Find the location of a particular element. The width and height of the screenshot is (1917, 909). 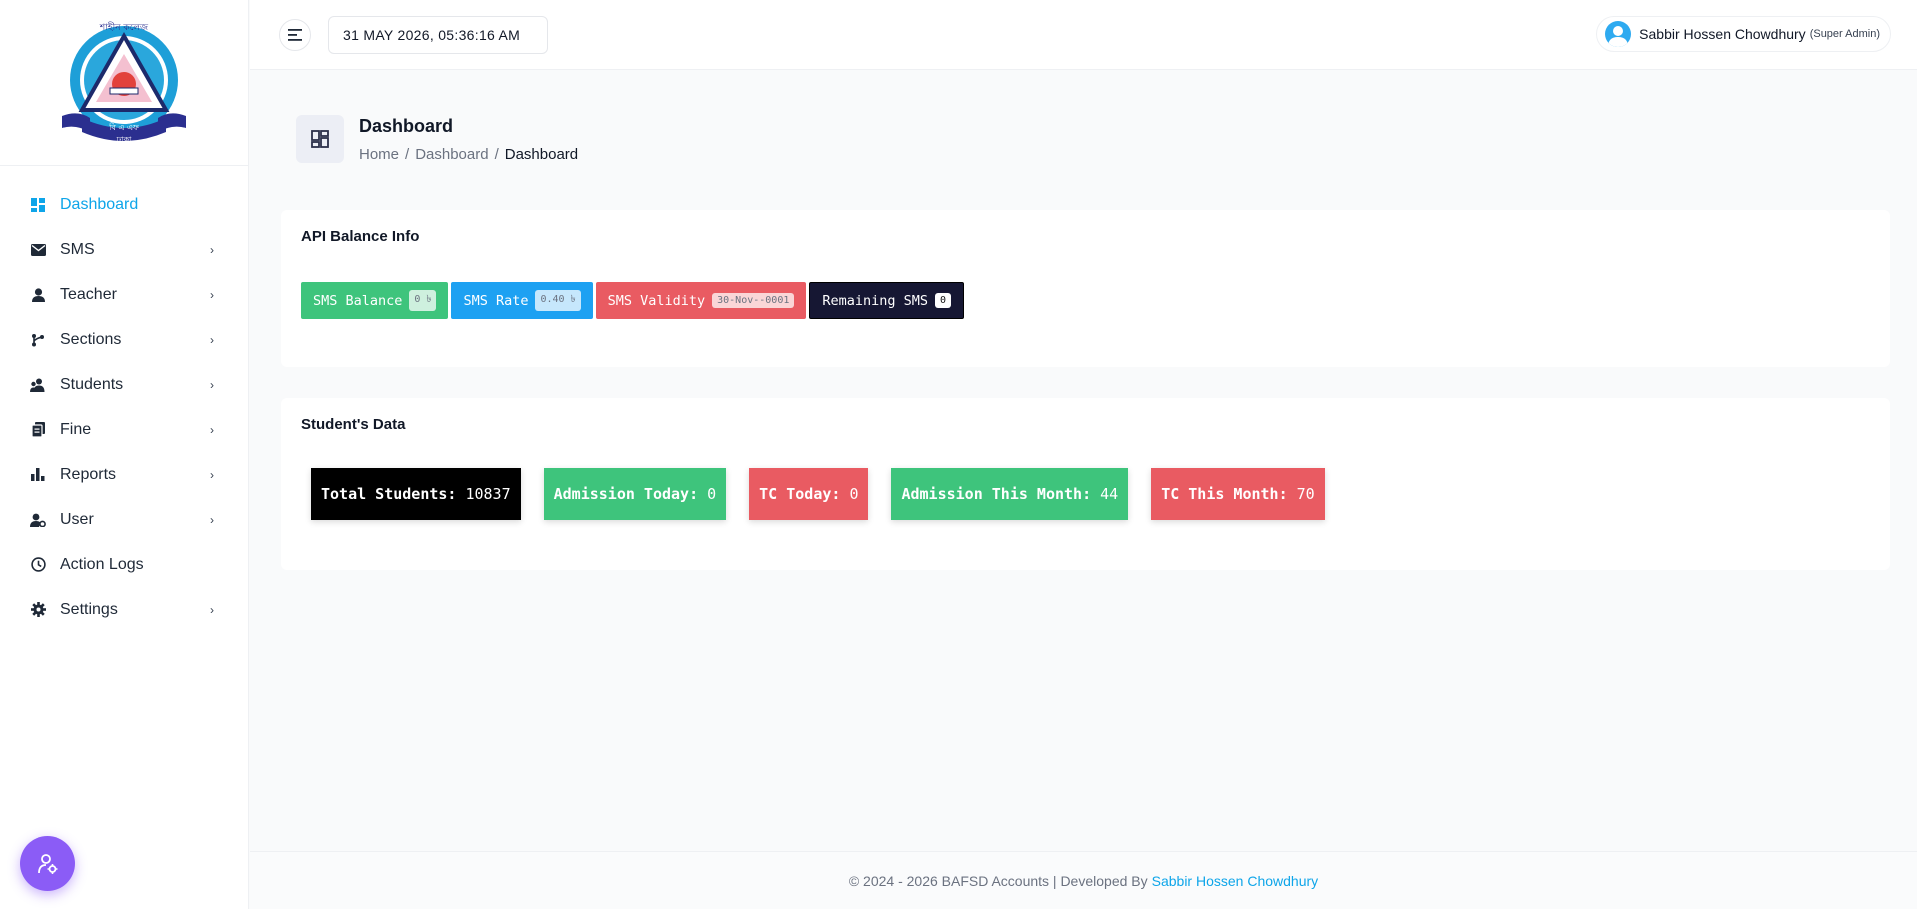

svg-text: শাহীন কলেজ is located at coordinates (124, 27).